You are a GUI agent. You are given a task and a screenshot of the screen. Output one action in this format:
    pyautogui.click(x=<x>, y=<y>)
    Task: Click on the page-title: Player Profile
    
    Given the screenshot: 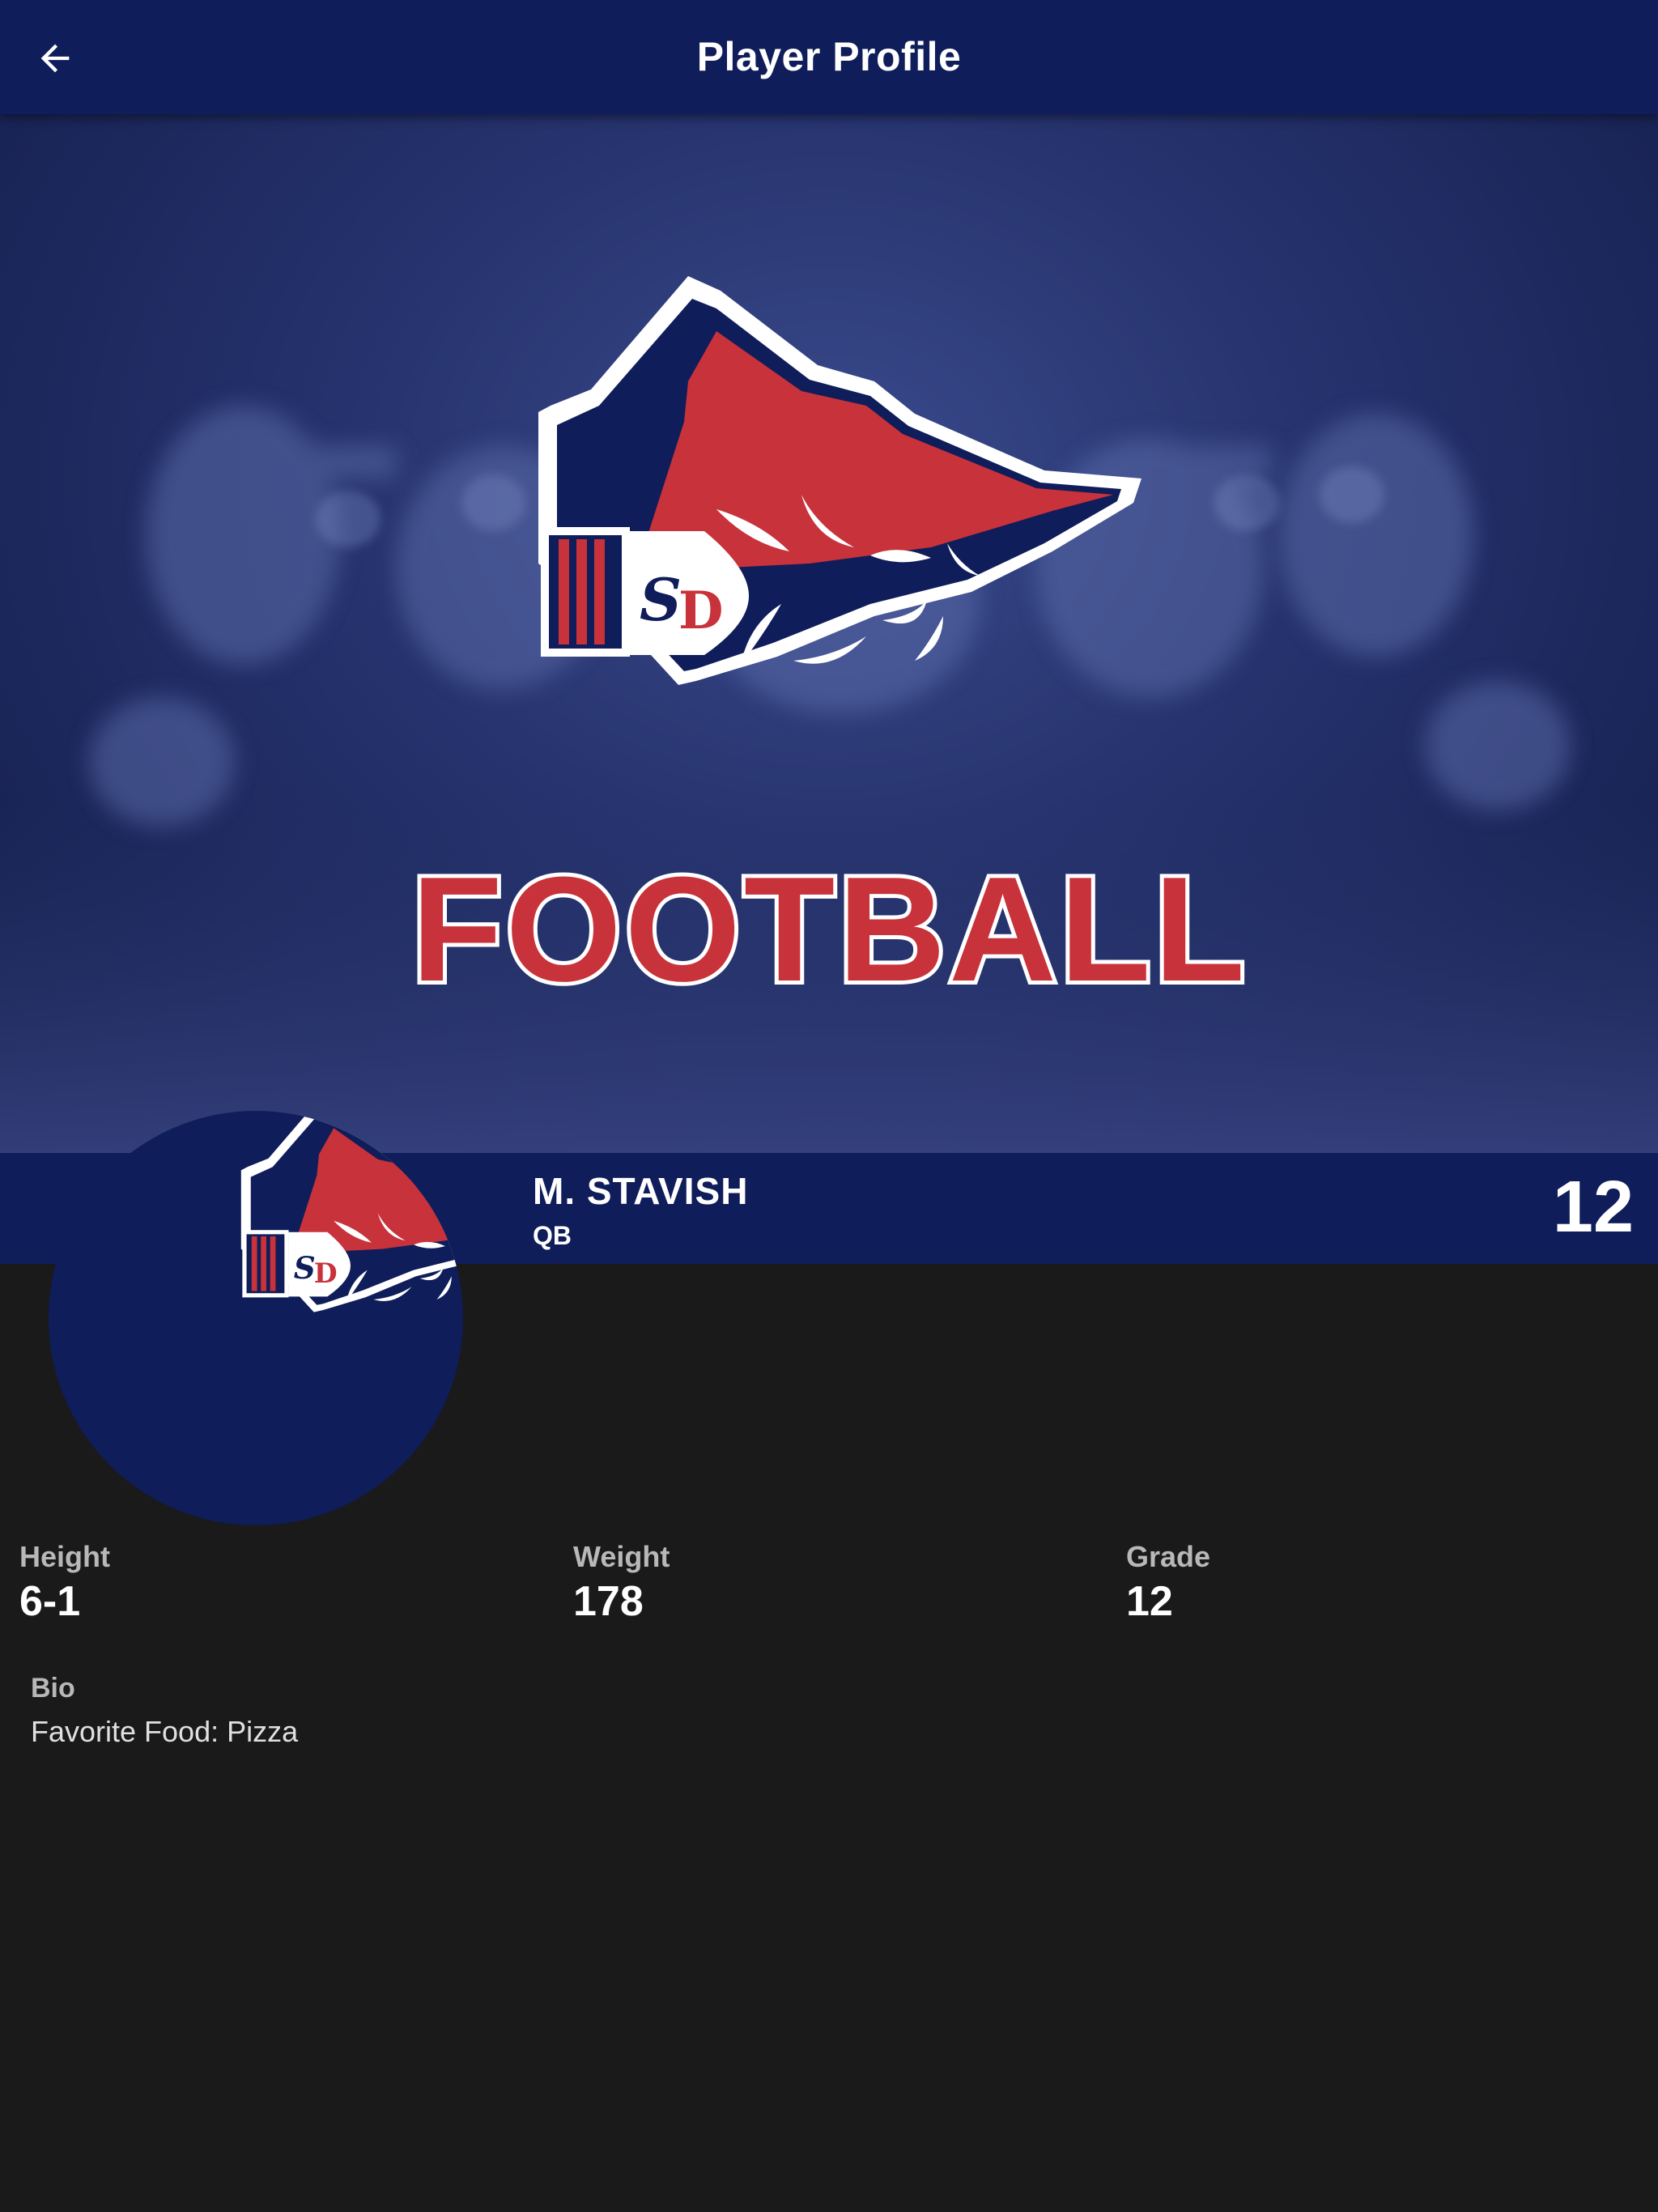 What is the action you would take?
    pyautogui.click(x=829, y=56)
    